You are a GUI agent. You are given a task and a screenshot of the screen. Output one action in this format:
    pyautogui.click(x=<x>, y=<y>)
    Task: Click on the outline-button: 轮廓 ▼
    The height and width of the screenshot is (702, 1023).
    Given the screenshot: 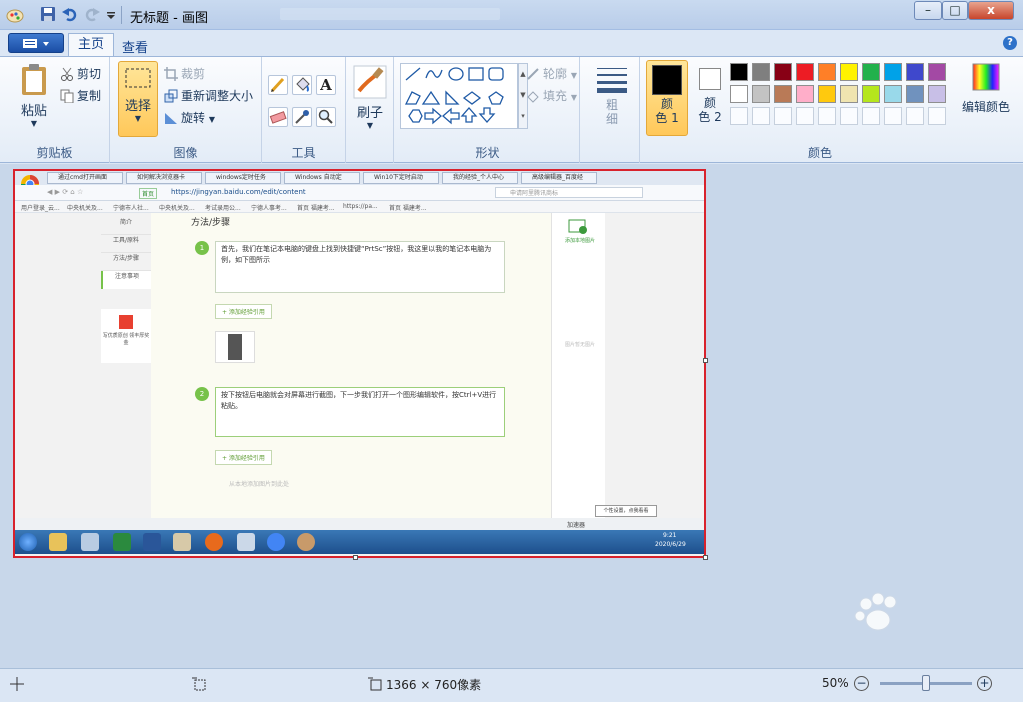 What is the action you would take?
    pyautogui.click(x=551, y=73)
    